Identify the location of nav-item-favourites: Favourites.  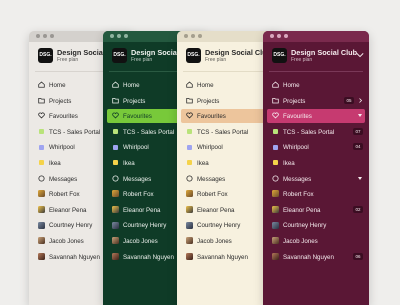
(316, 116).